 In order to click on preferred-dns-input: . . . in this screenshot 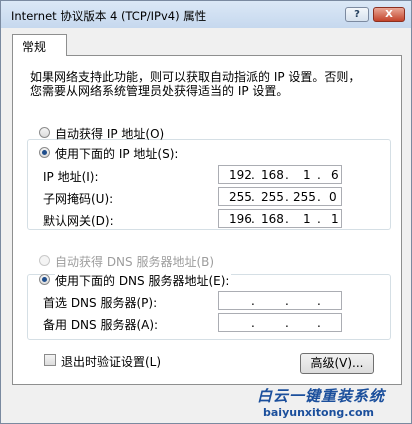, I will do `click(280, 300)`.